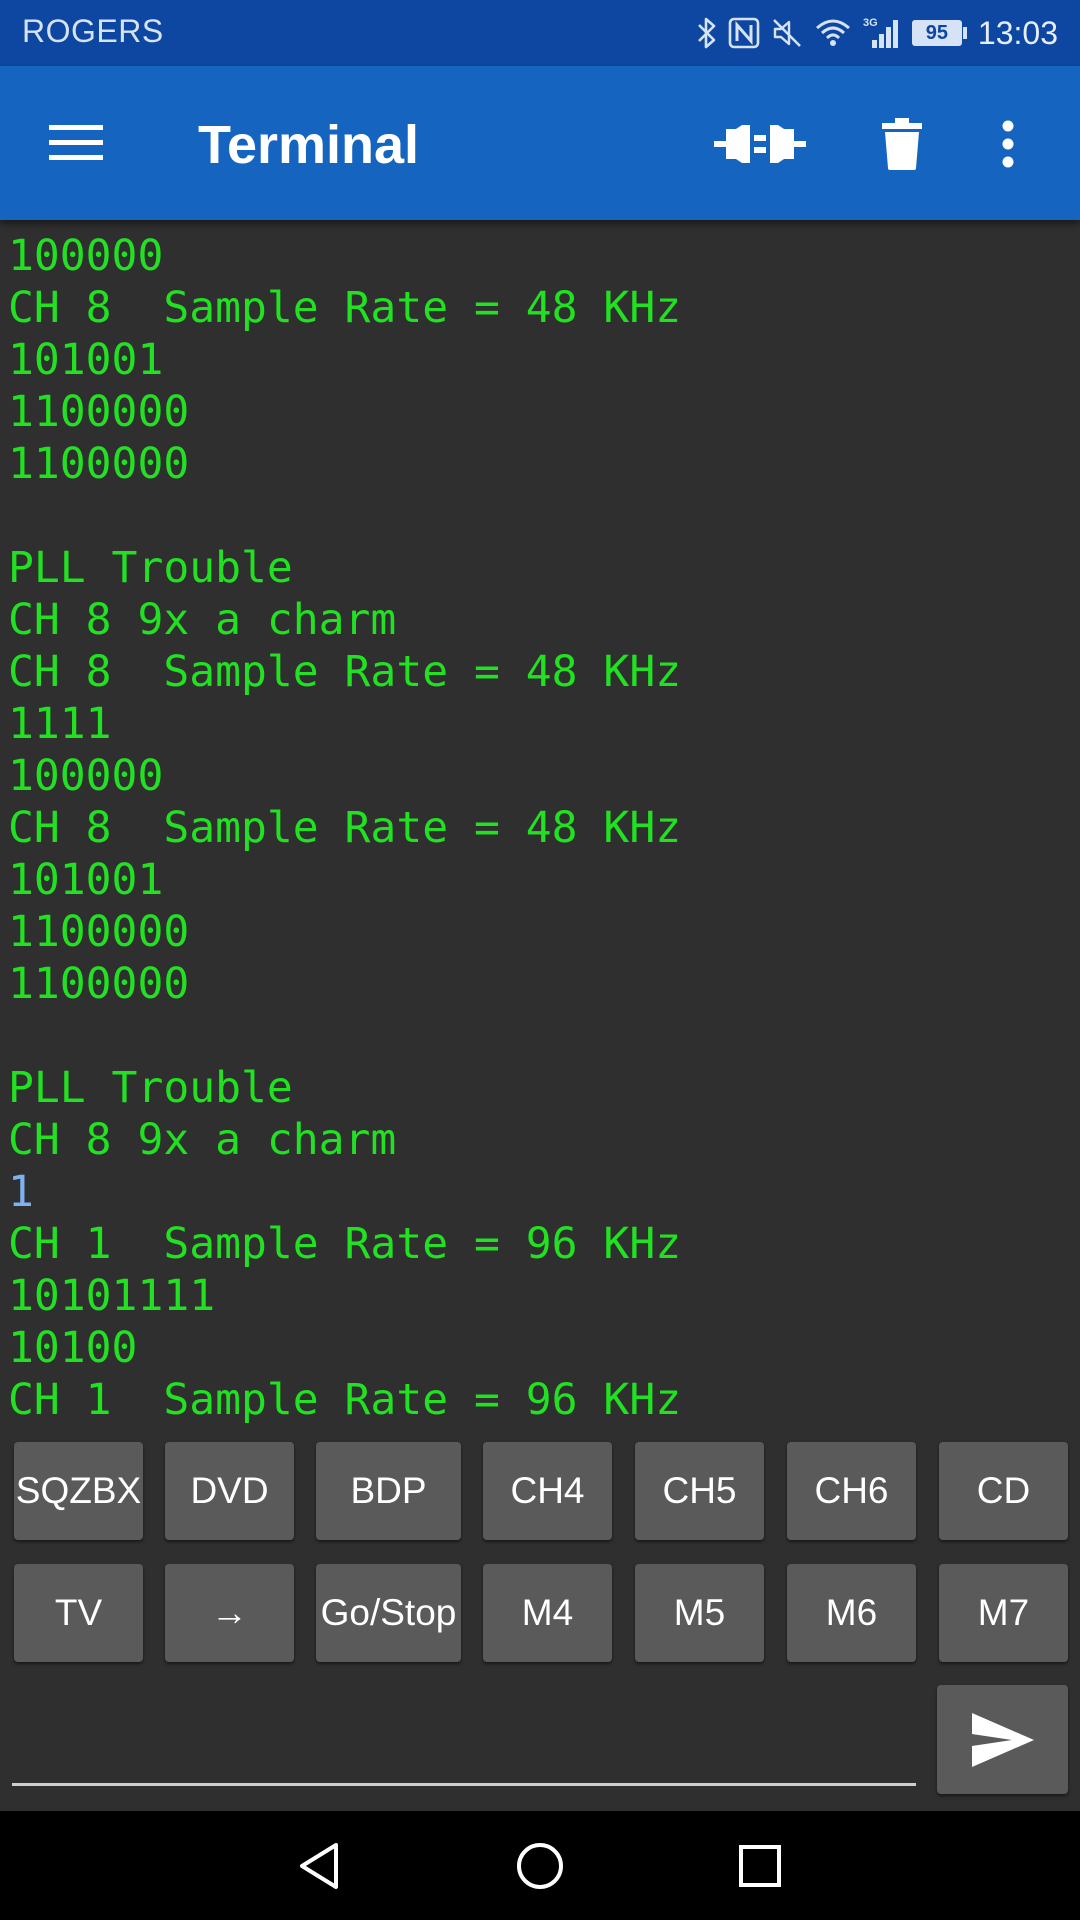 Image resolution: width=1080 pixels, height=1920 pixels. Describe the element at coordinates (936, 33) in the screenshot. I see `battery-level: 95` at that location.